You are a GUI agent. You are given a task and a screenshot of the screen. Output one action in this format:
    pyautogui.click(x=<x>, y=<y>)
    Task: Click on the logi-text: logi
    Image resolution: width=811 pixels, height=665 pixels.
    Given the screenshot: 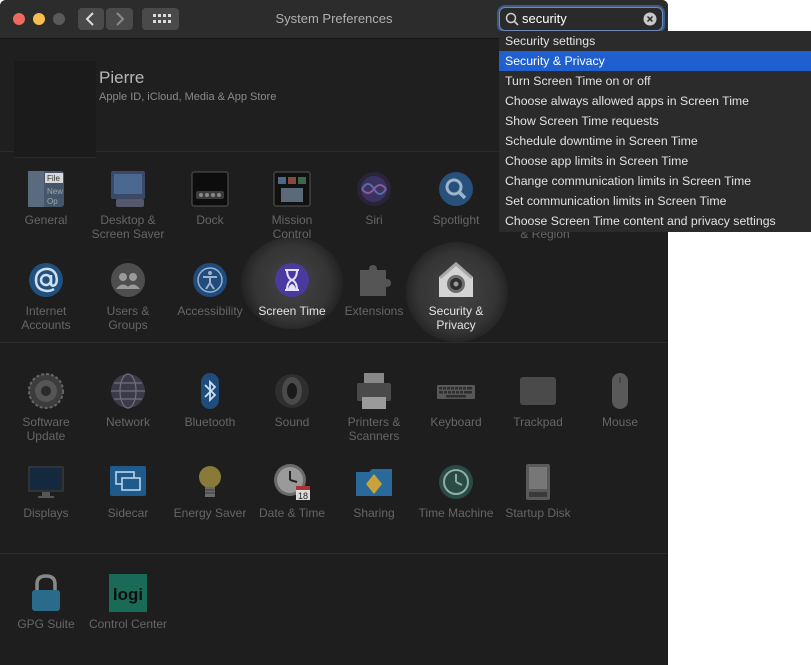 What is the action you would take?
    pyautogui.click(x=128, y=594)
    